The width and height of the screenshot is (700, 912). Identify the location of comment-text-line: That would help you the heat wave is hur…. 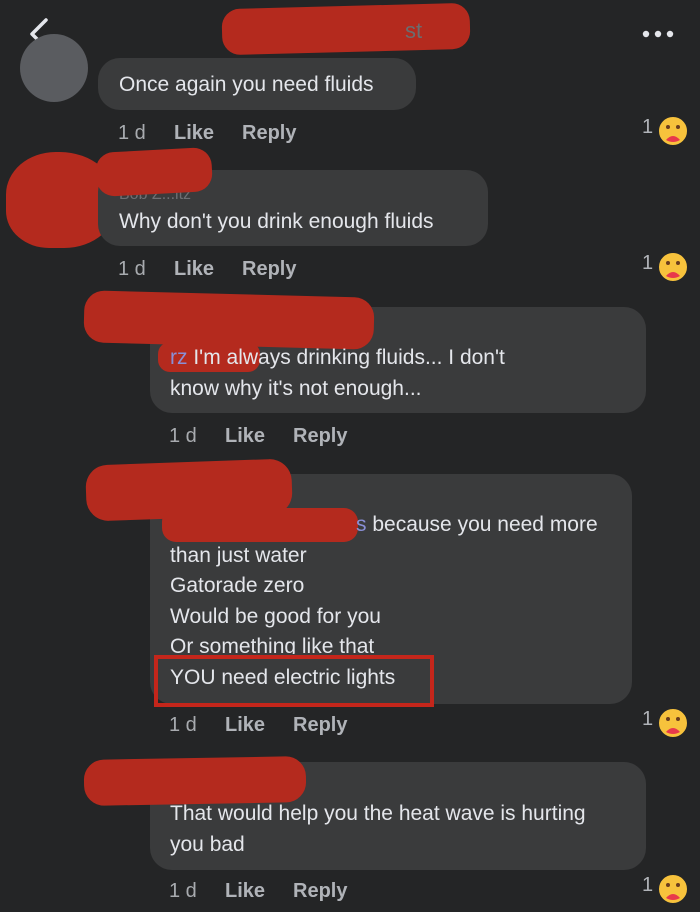
(378, 813).